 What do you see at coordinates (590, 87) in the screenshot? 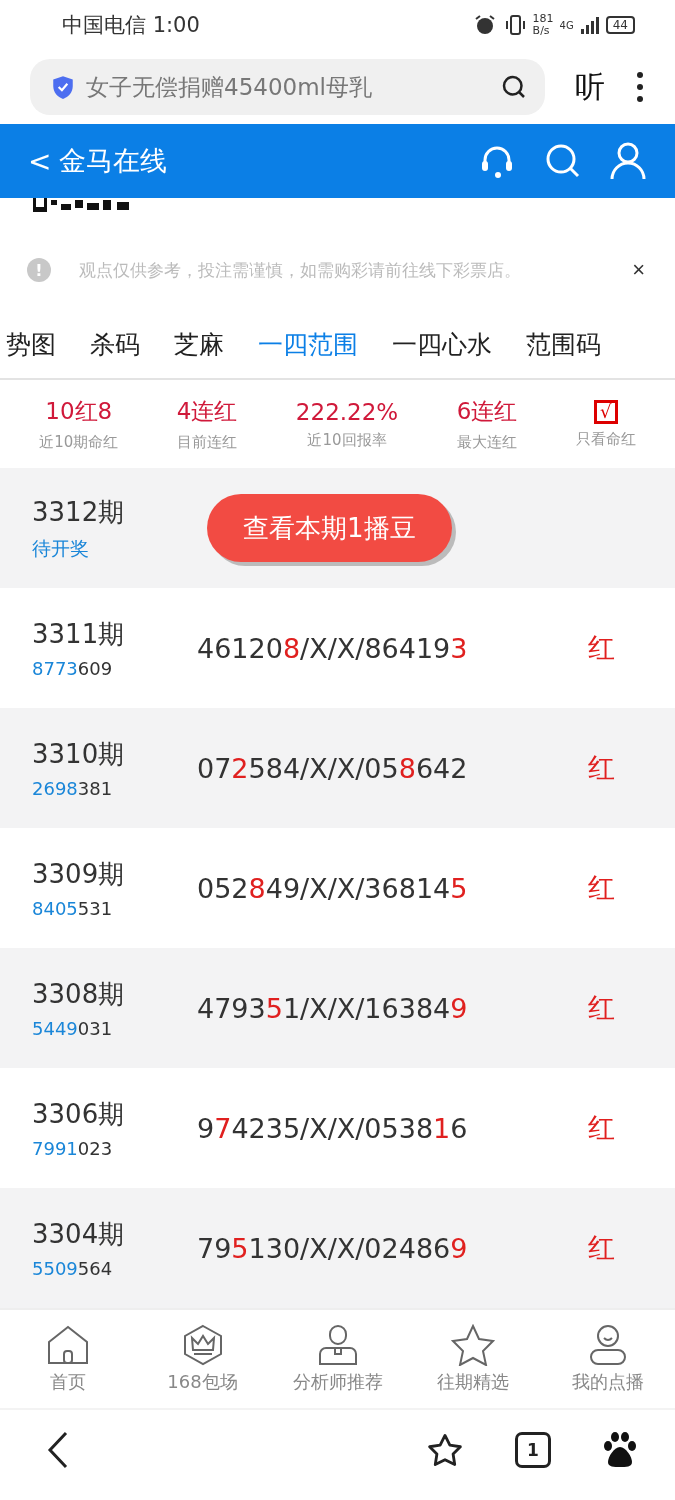
I see `listen-button: 听` at bounding box center [590, 87].